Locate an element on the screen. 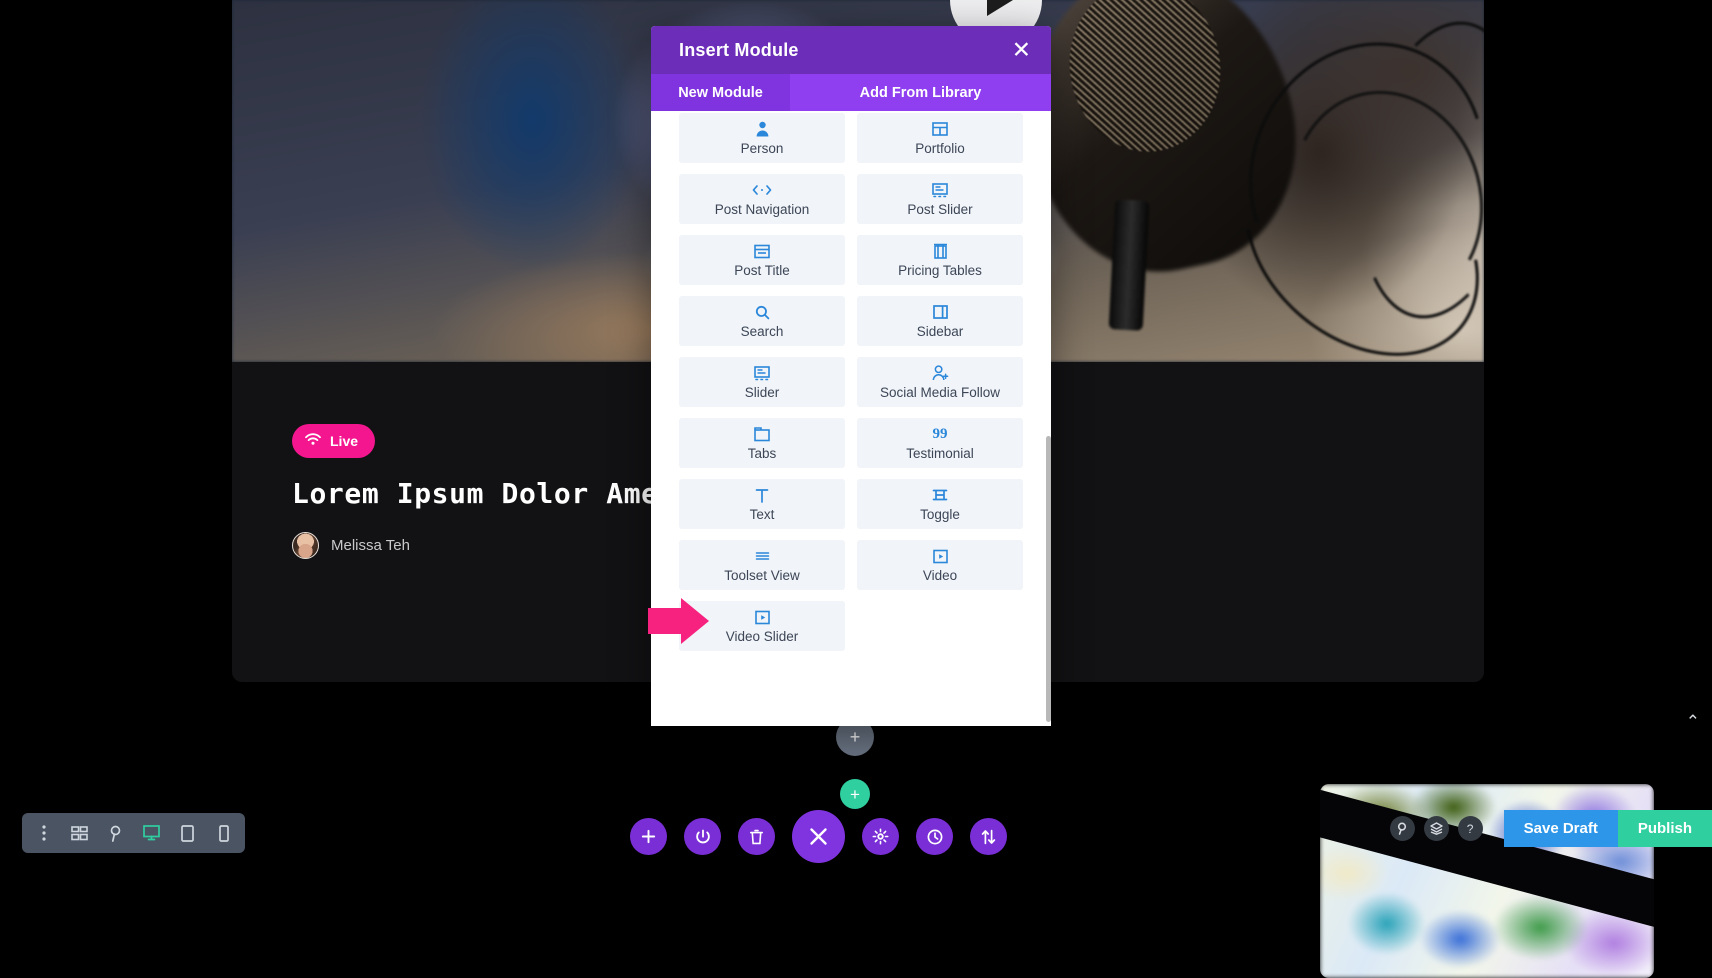  modal-tabs: New Module Add From Library is located at coordinates (851, 92).